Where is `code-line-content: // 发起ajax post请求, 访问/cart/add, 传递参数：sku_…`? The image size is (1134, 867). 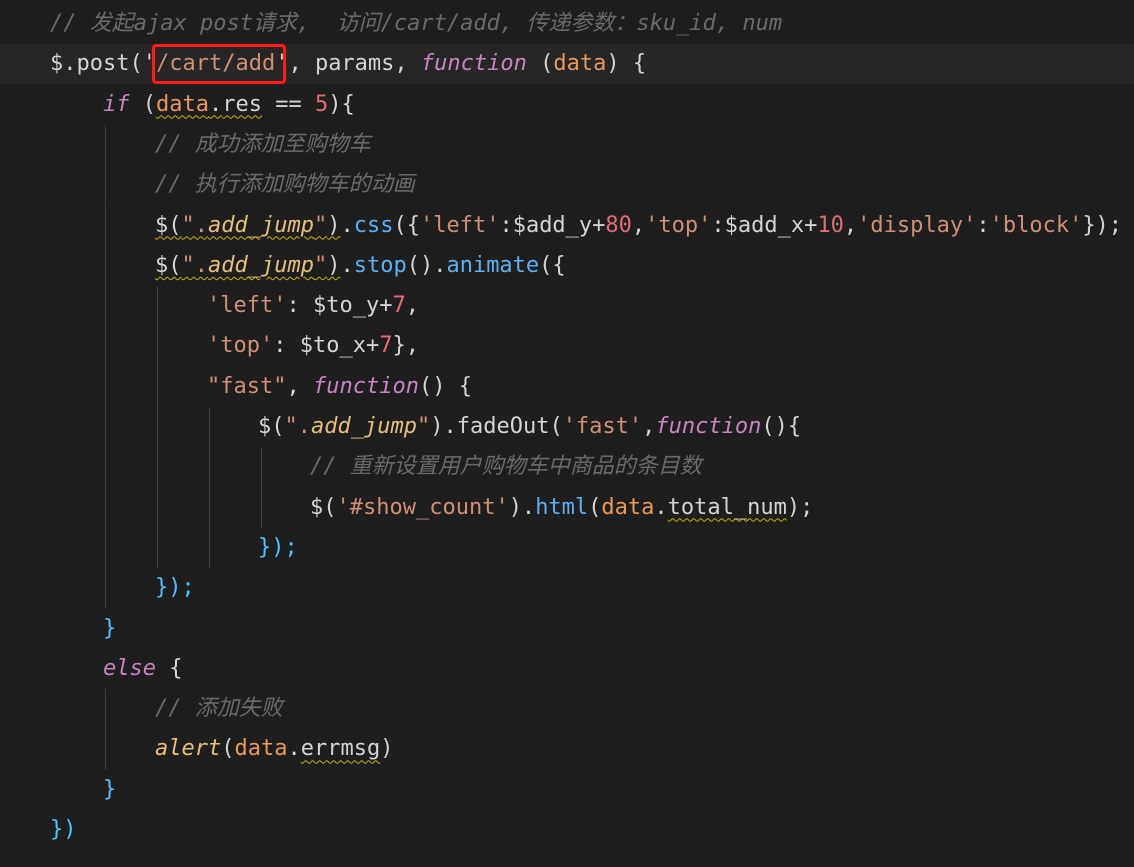
code-line-content: // 发起ajax post请求, 访问/cart/add, 传递参数：sku_… is located at coordinates (416, 24).